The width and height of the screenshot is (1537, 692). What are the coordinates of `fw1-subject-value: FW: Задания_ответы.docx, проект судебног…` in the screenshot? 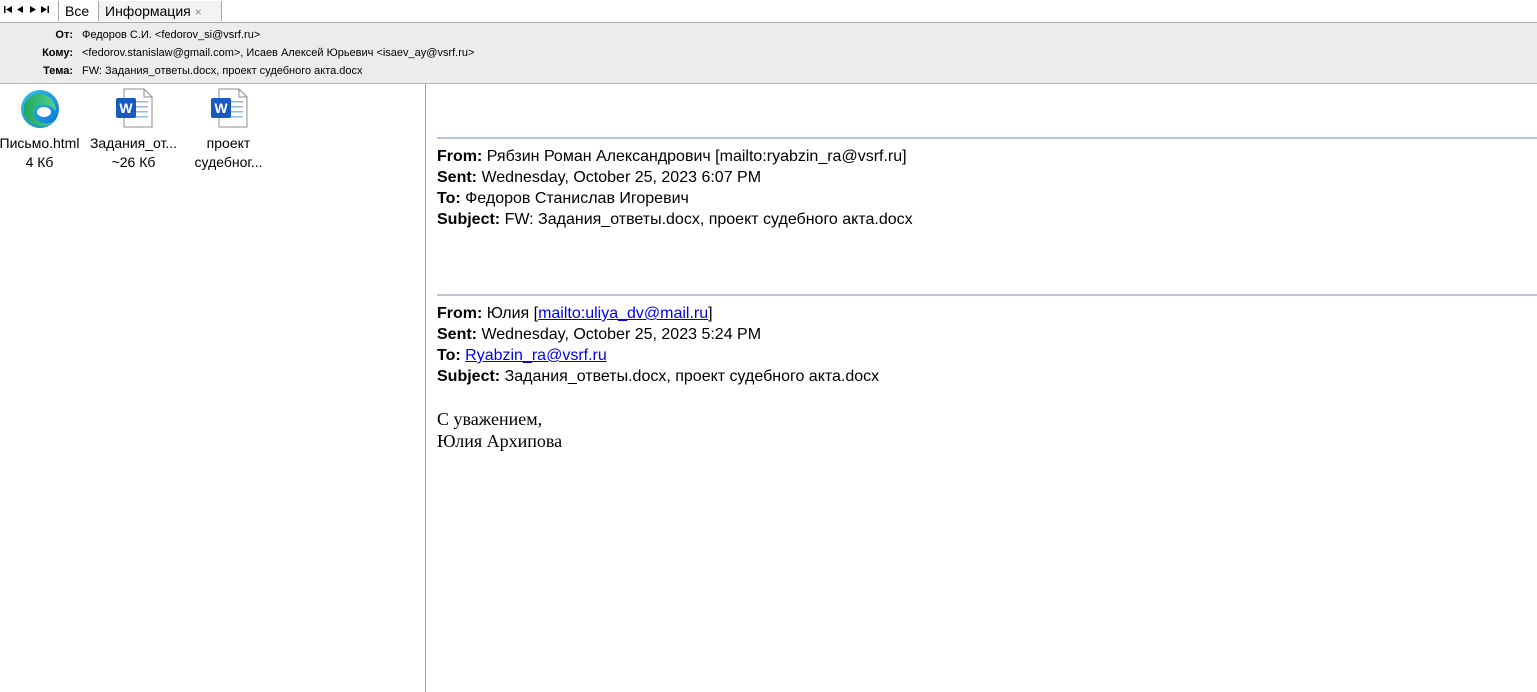 It's located at (708, 219).